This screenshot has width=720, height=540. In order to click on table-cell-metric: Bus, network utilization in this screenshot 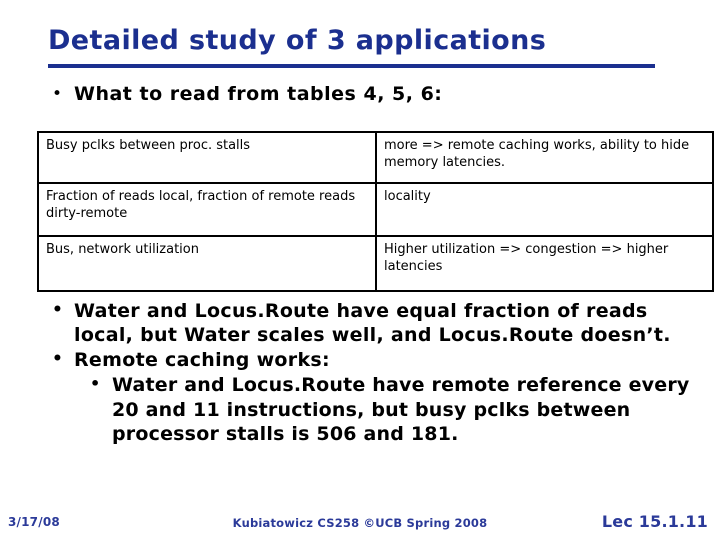, I will do `click(207, 263)`.